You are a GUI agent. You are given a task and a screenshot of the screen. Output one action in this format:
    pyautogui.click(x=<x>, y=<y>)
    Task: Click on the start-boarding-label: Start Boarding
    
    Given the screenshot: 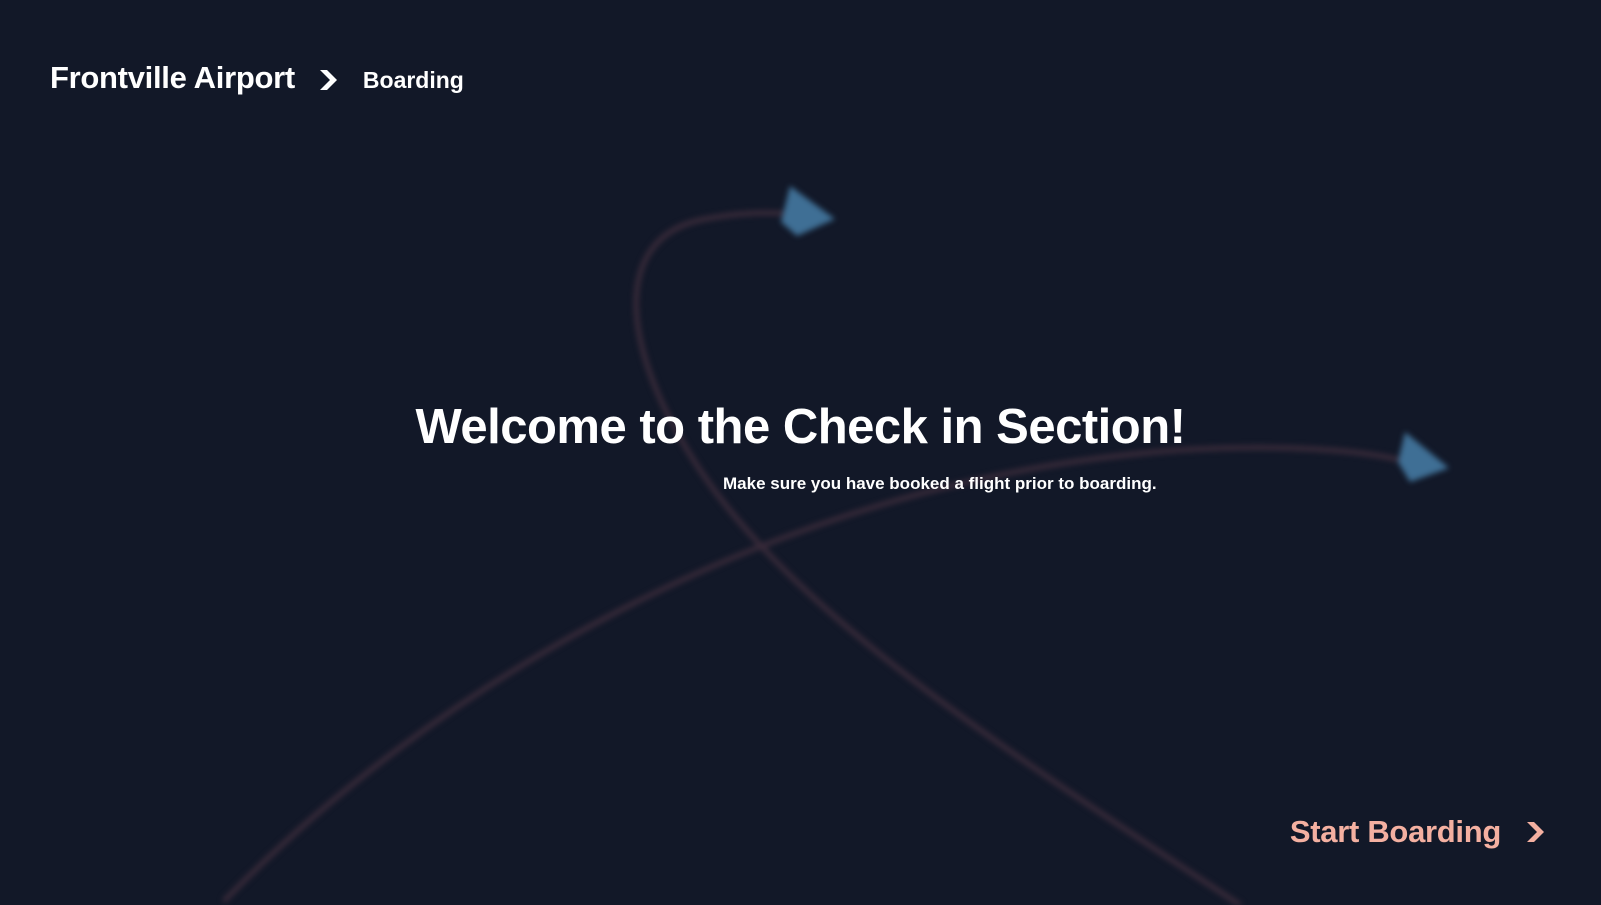 What is the action you would take?
    pyautogui.click(x=1395, y=831)
    